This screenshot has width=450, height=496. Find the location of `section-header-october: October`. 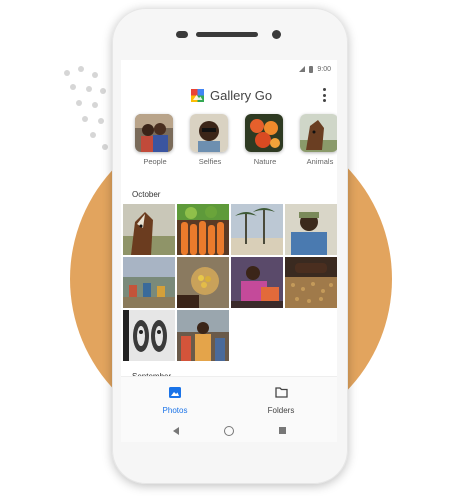

section-header-october: October is located at coordinates (146, 194).